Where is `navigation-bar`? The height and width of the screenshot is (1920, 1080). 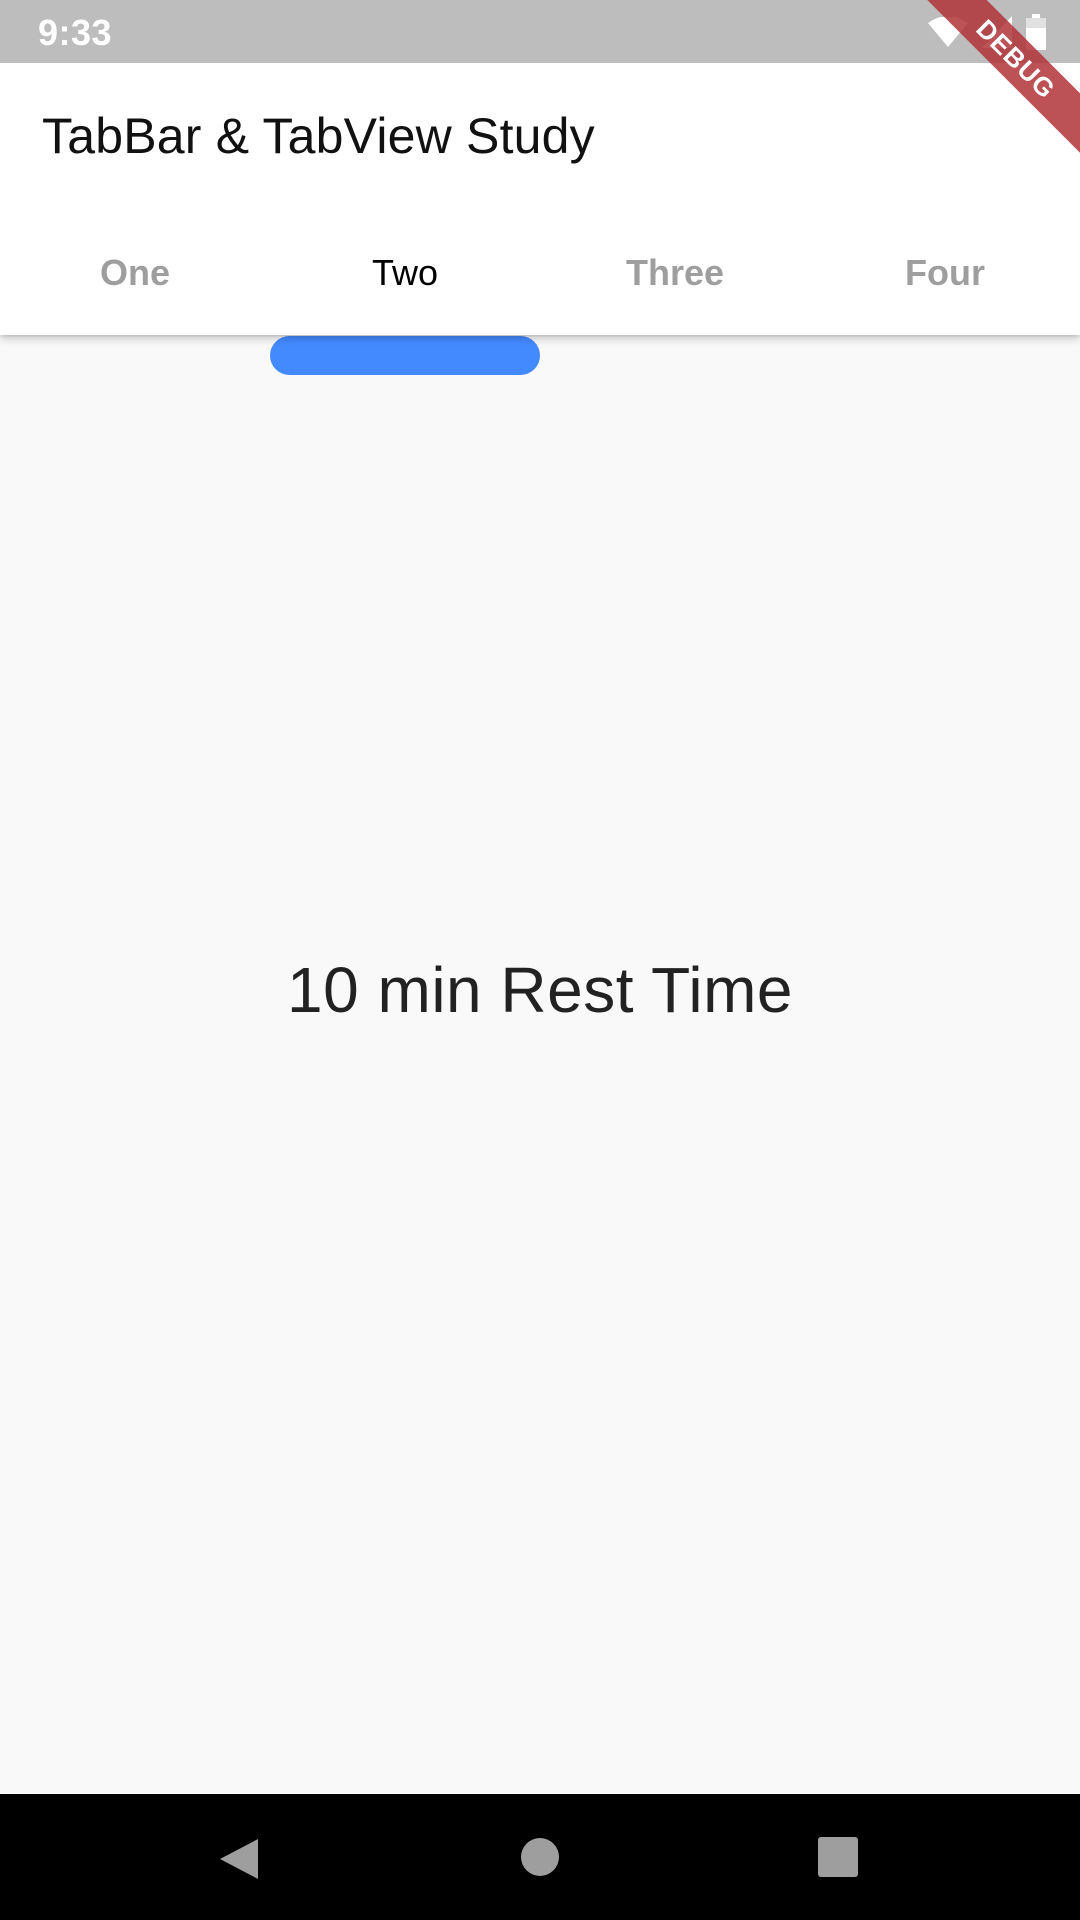 navigation-bar is located at coordinates (540, 1857).